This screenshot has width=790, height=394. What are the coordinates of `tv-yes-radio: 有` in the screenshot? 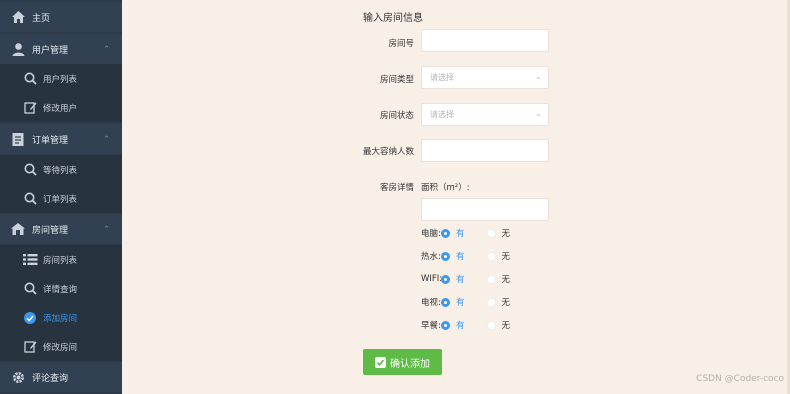 It's located at (453, 302).